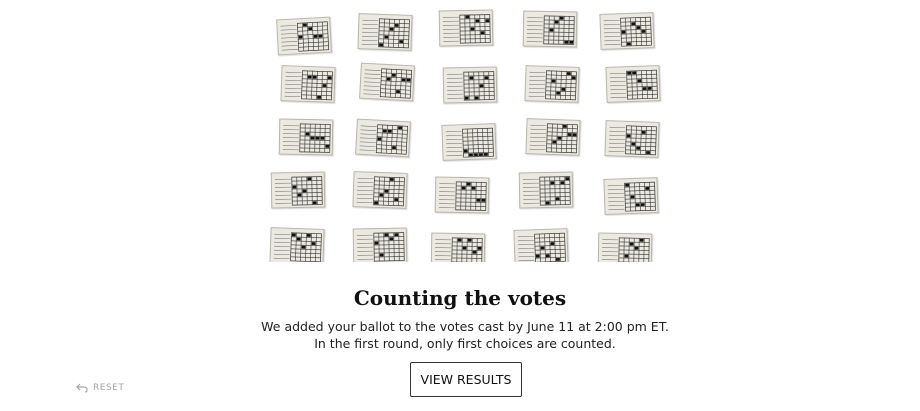 Image resolution: width=920 pixels, height=411 pixels. Describe the element at coordinates (82, 388) in the screenshot. I see `undo-arrow-icon` at that location.